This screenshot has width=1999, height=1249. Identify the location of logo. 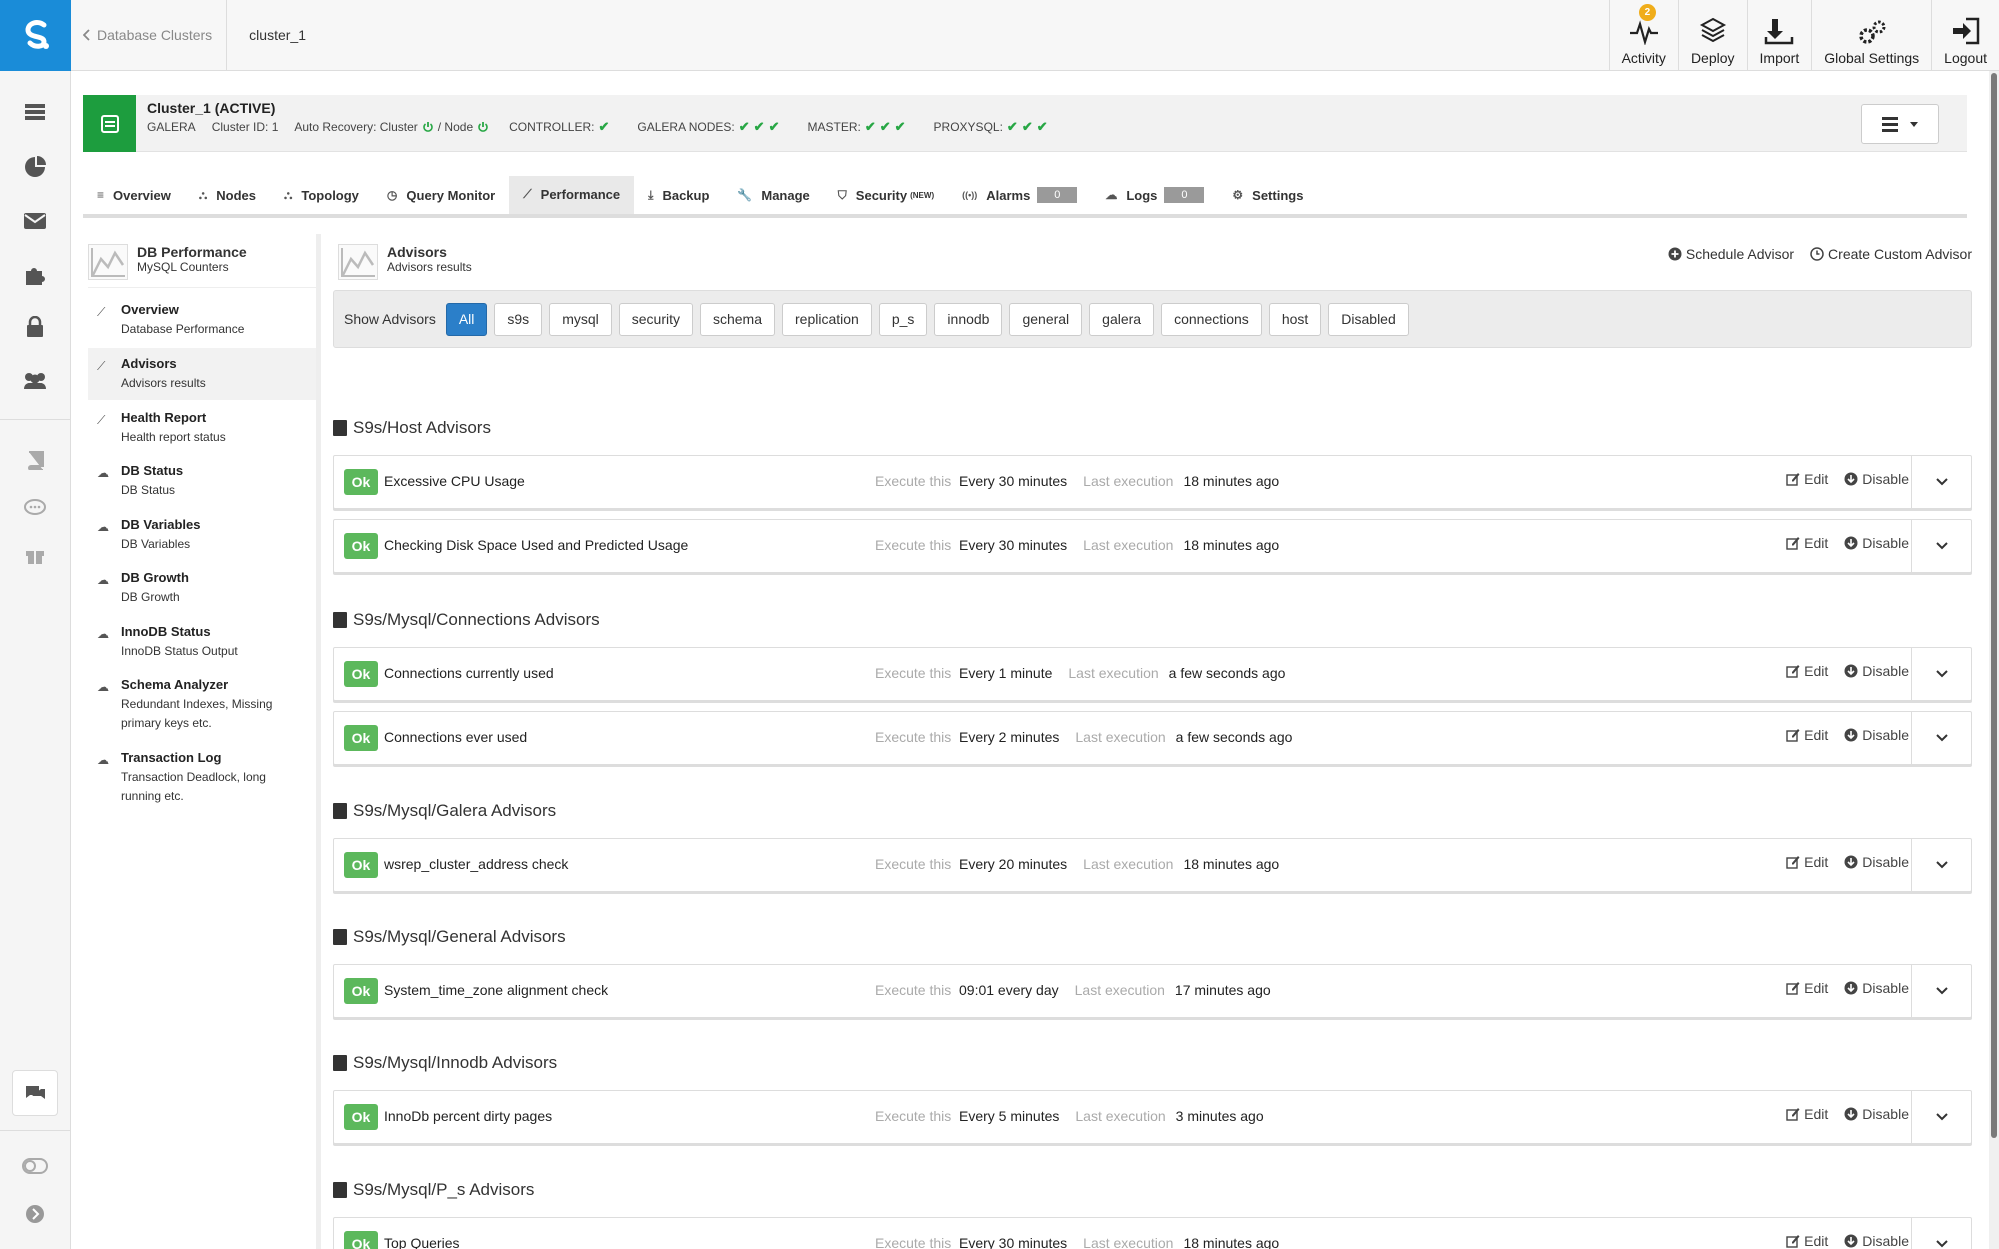
(35, 35).